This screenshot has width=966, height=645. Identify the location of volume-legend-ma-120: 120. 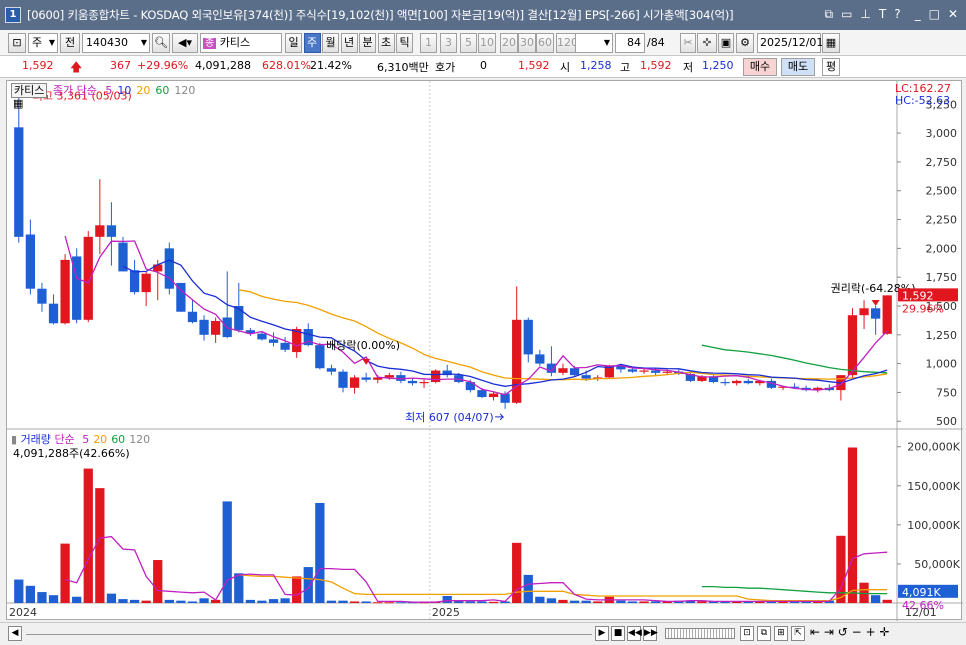
(139, 439).